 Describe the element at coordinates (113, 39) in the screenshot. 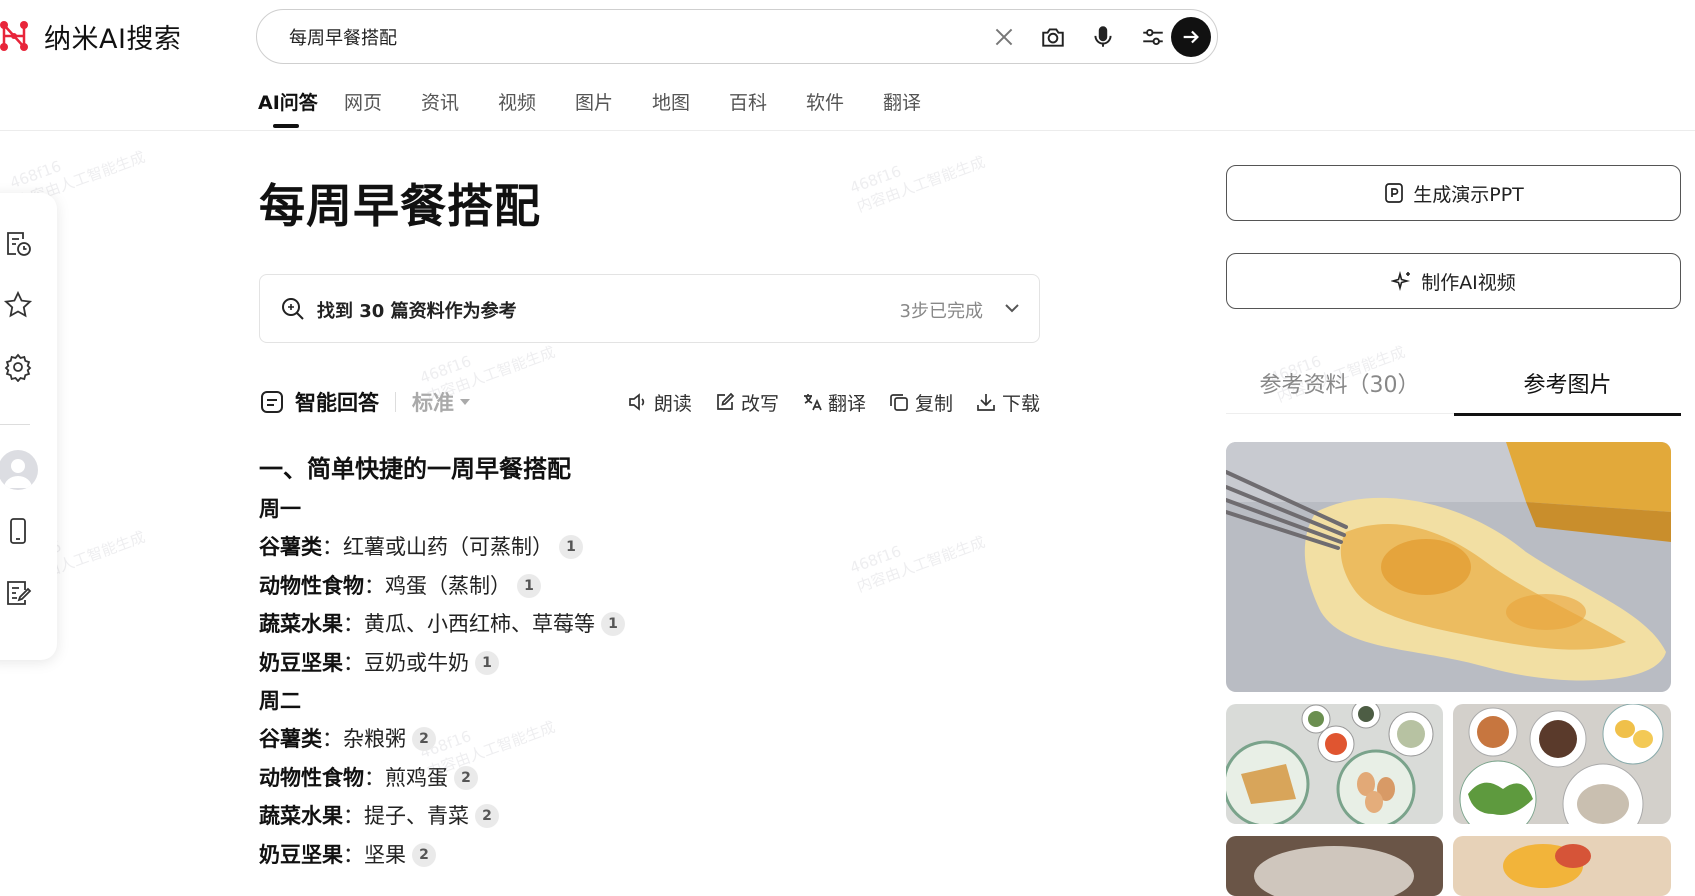

I see `app-name: 纳米AI搜索` at that location.